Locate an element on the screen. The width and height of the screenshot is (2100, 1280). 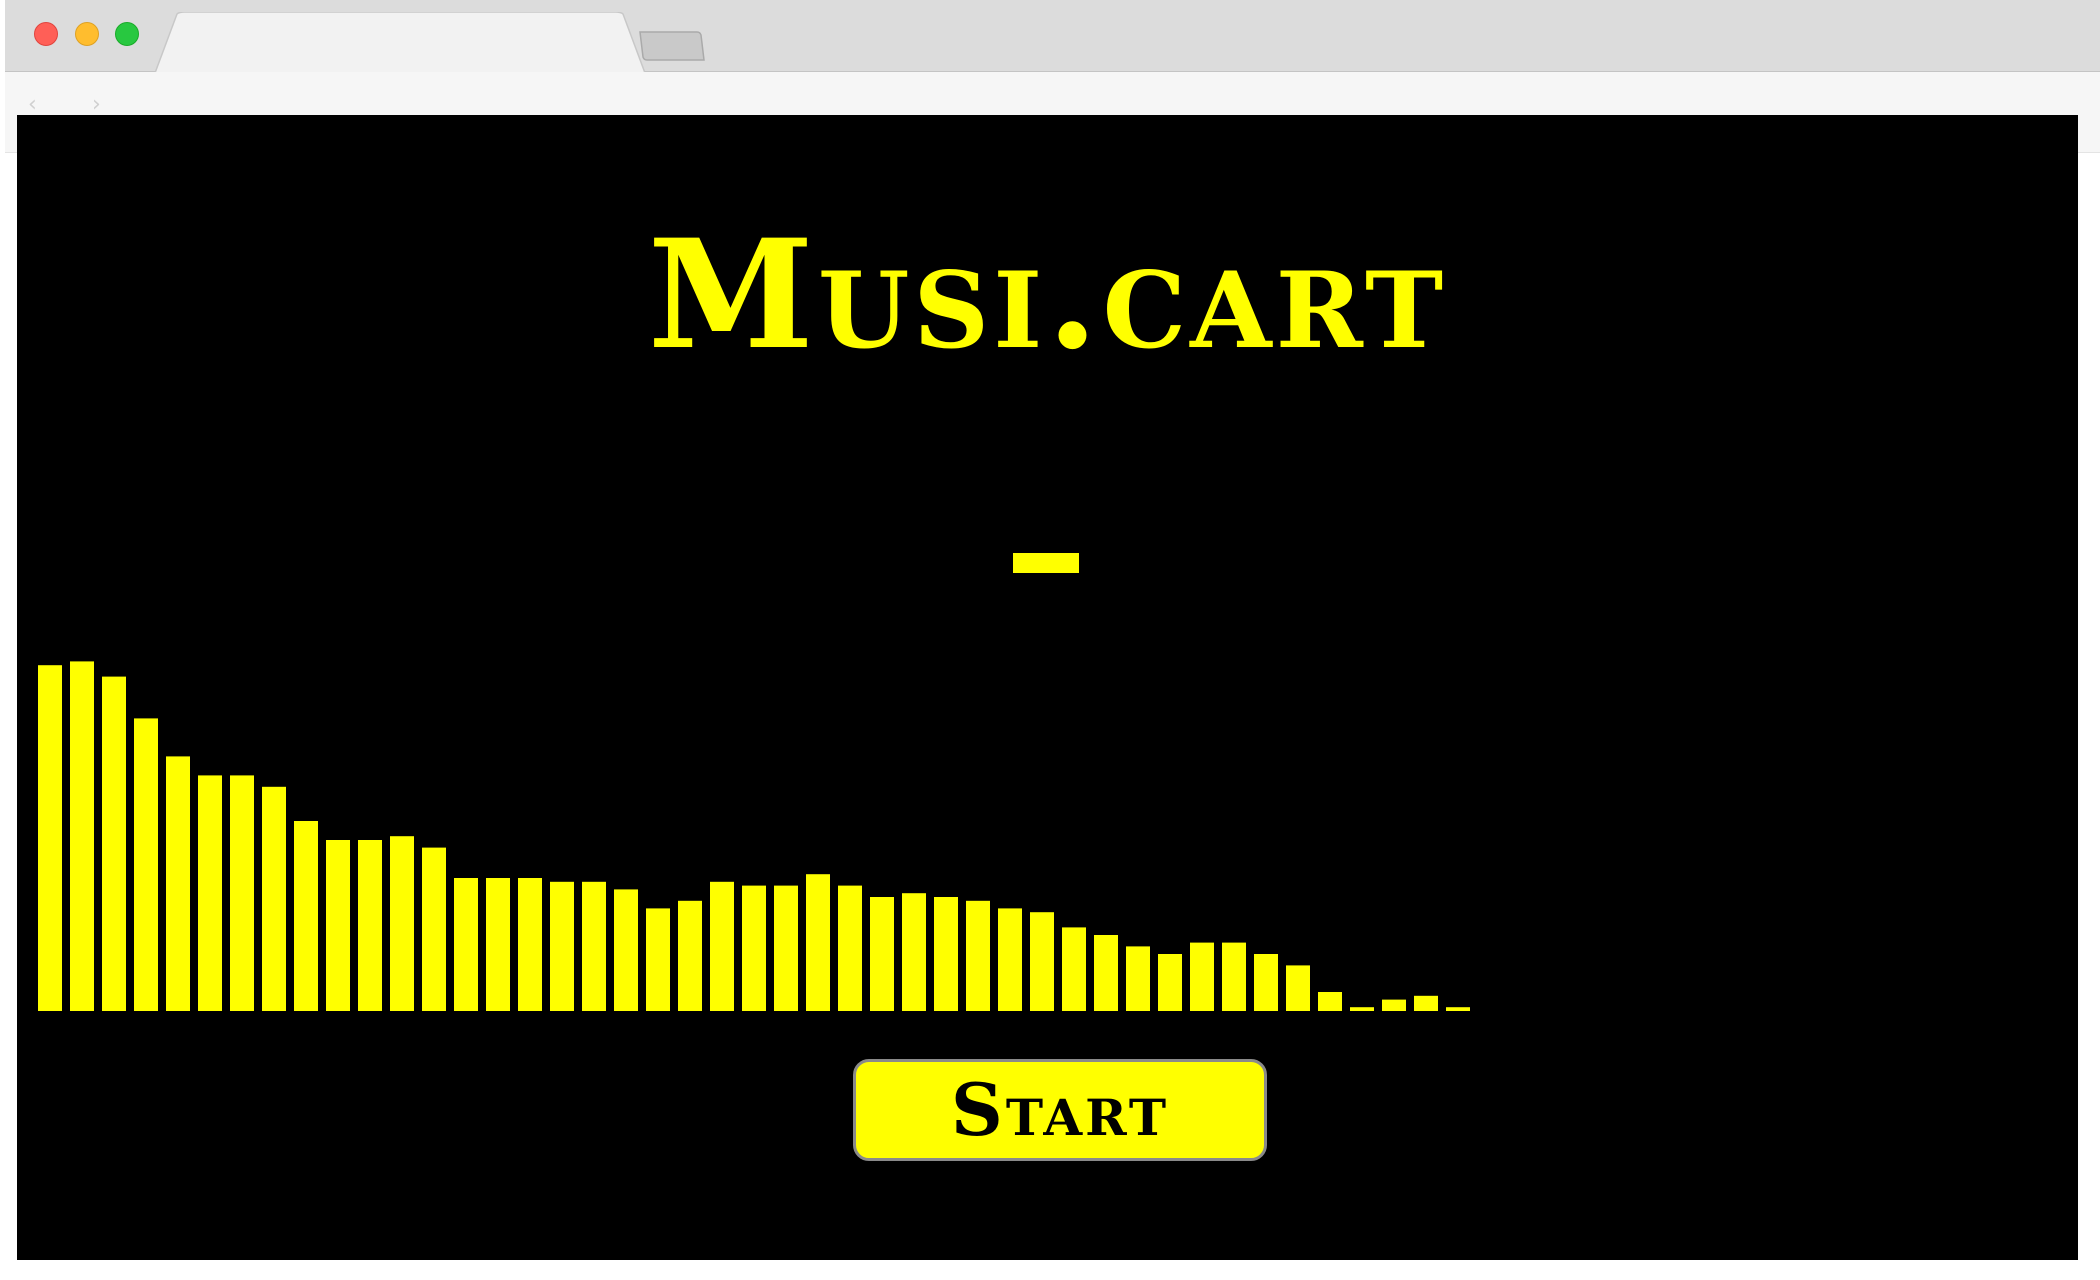
minimize-icon is located at coordinates (87, 34).